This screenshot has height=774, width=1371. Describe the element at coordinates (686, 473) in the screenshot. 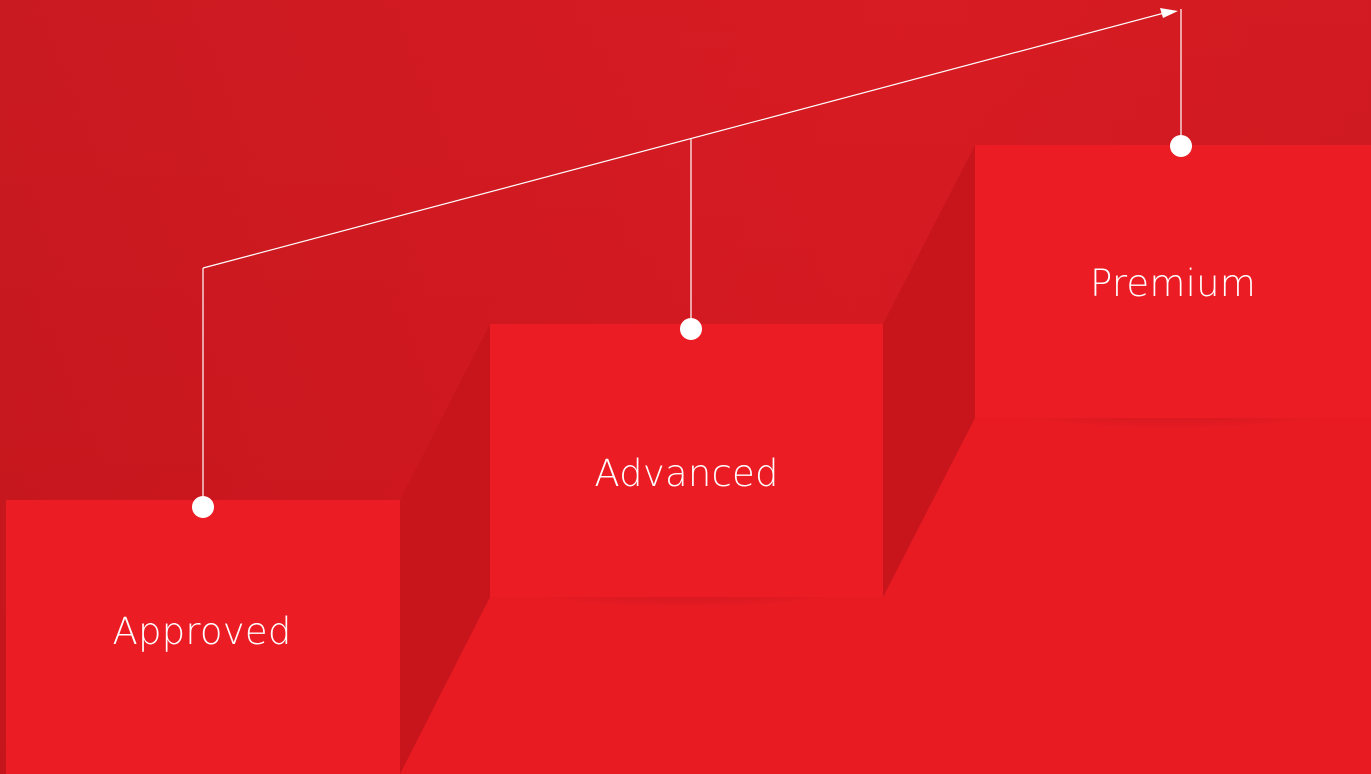

I see `step-label-advanced: Advanced` at that location.